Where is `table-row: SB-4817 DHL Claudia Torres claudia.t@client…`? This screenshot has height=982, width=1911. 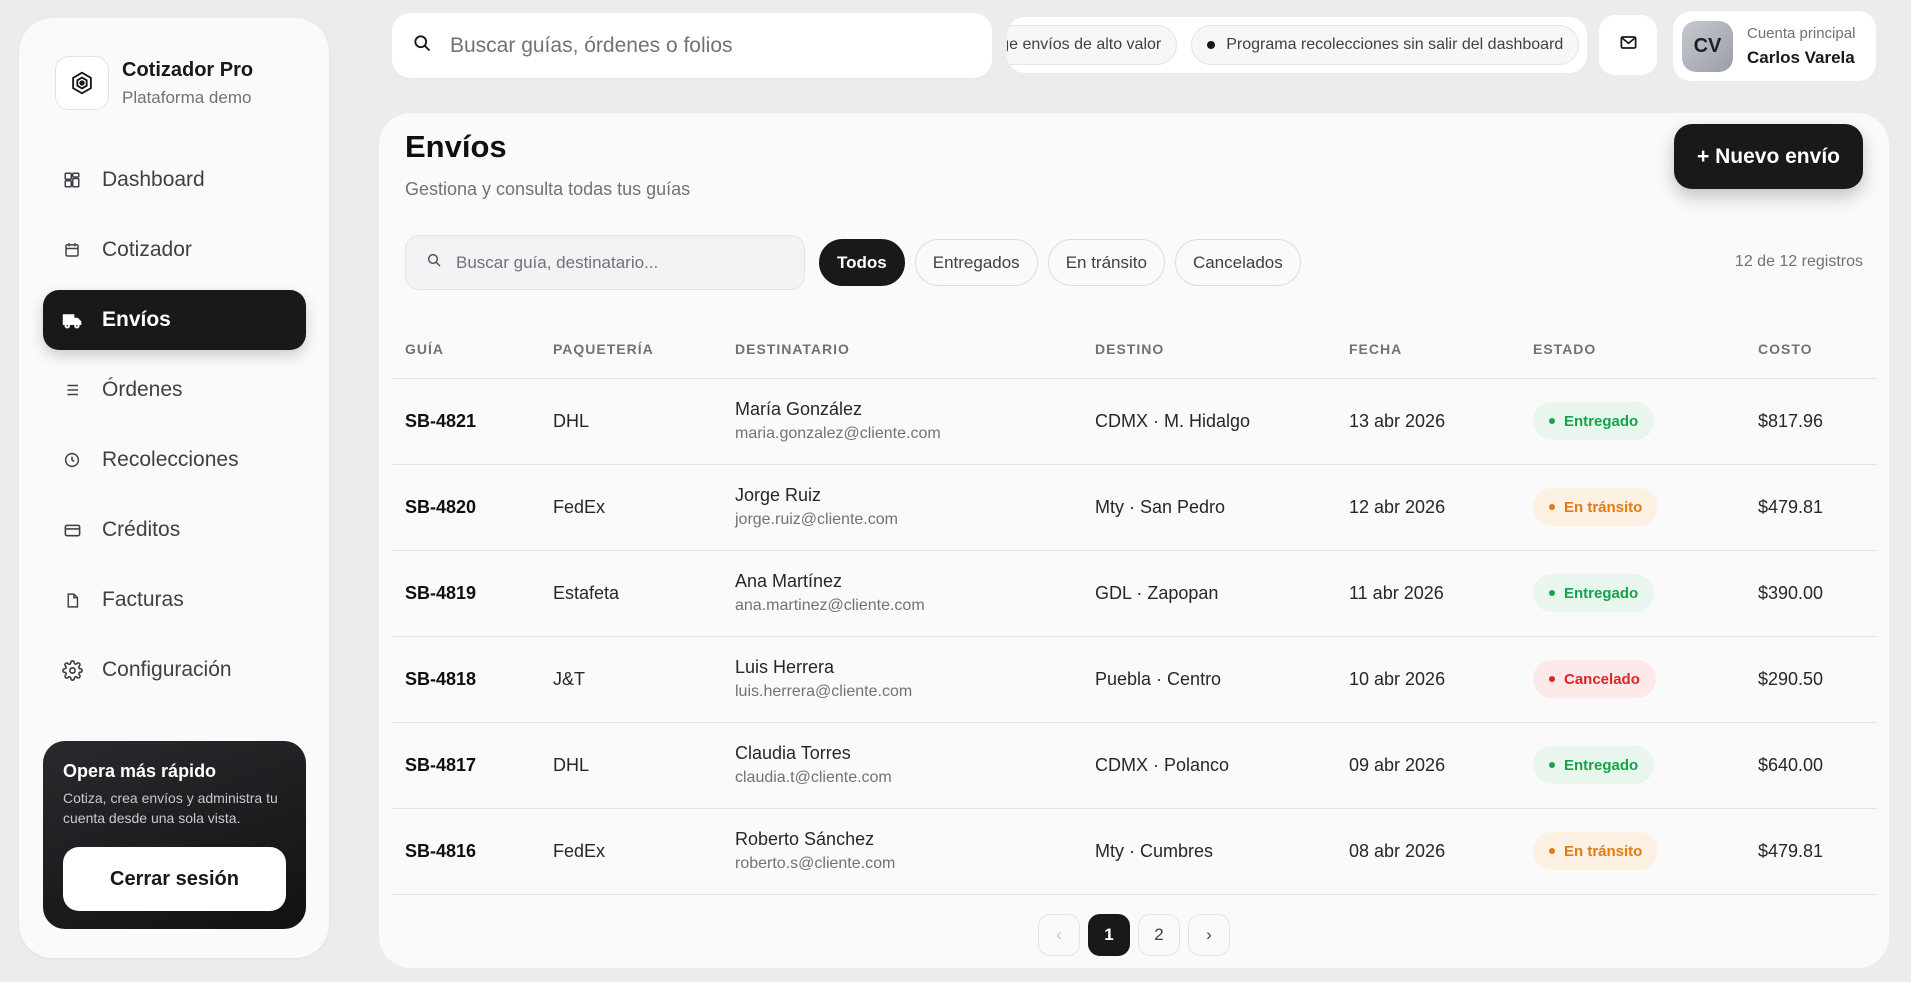 table-row: SB-4817 DHL Claudia Torres claudia.t@client… is located at coordinates (1134, 765).